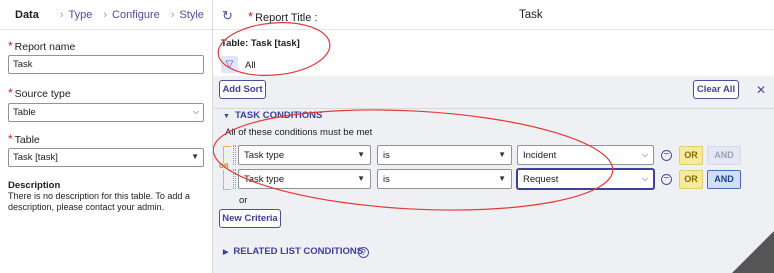  I want to click on clear-all-button: Clear All, so click(716, 89).